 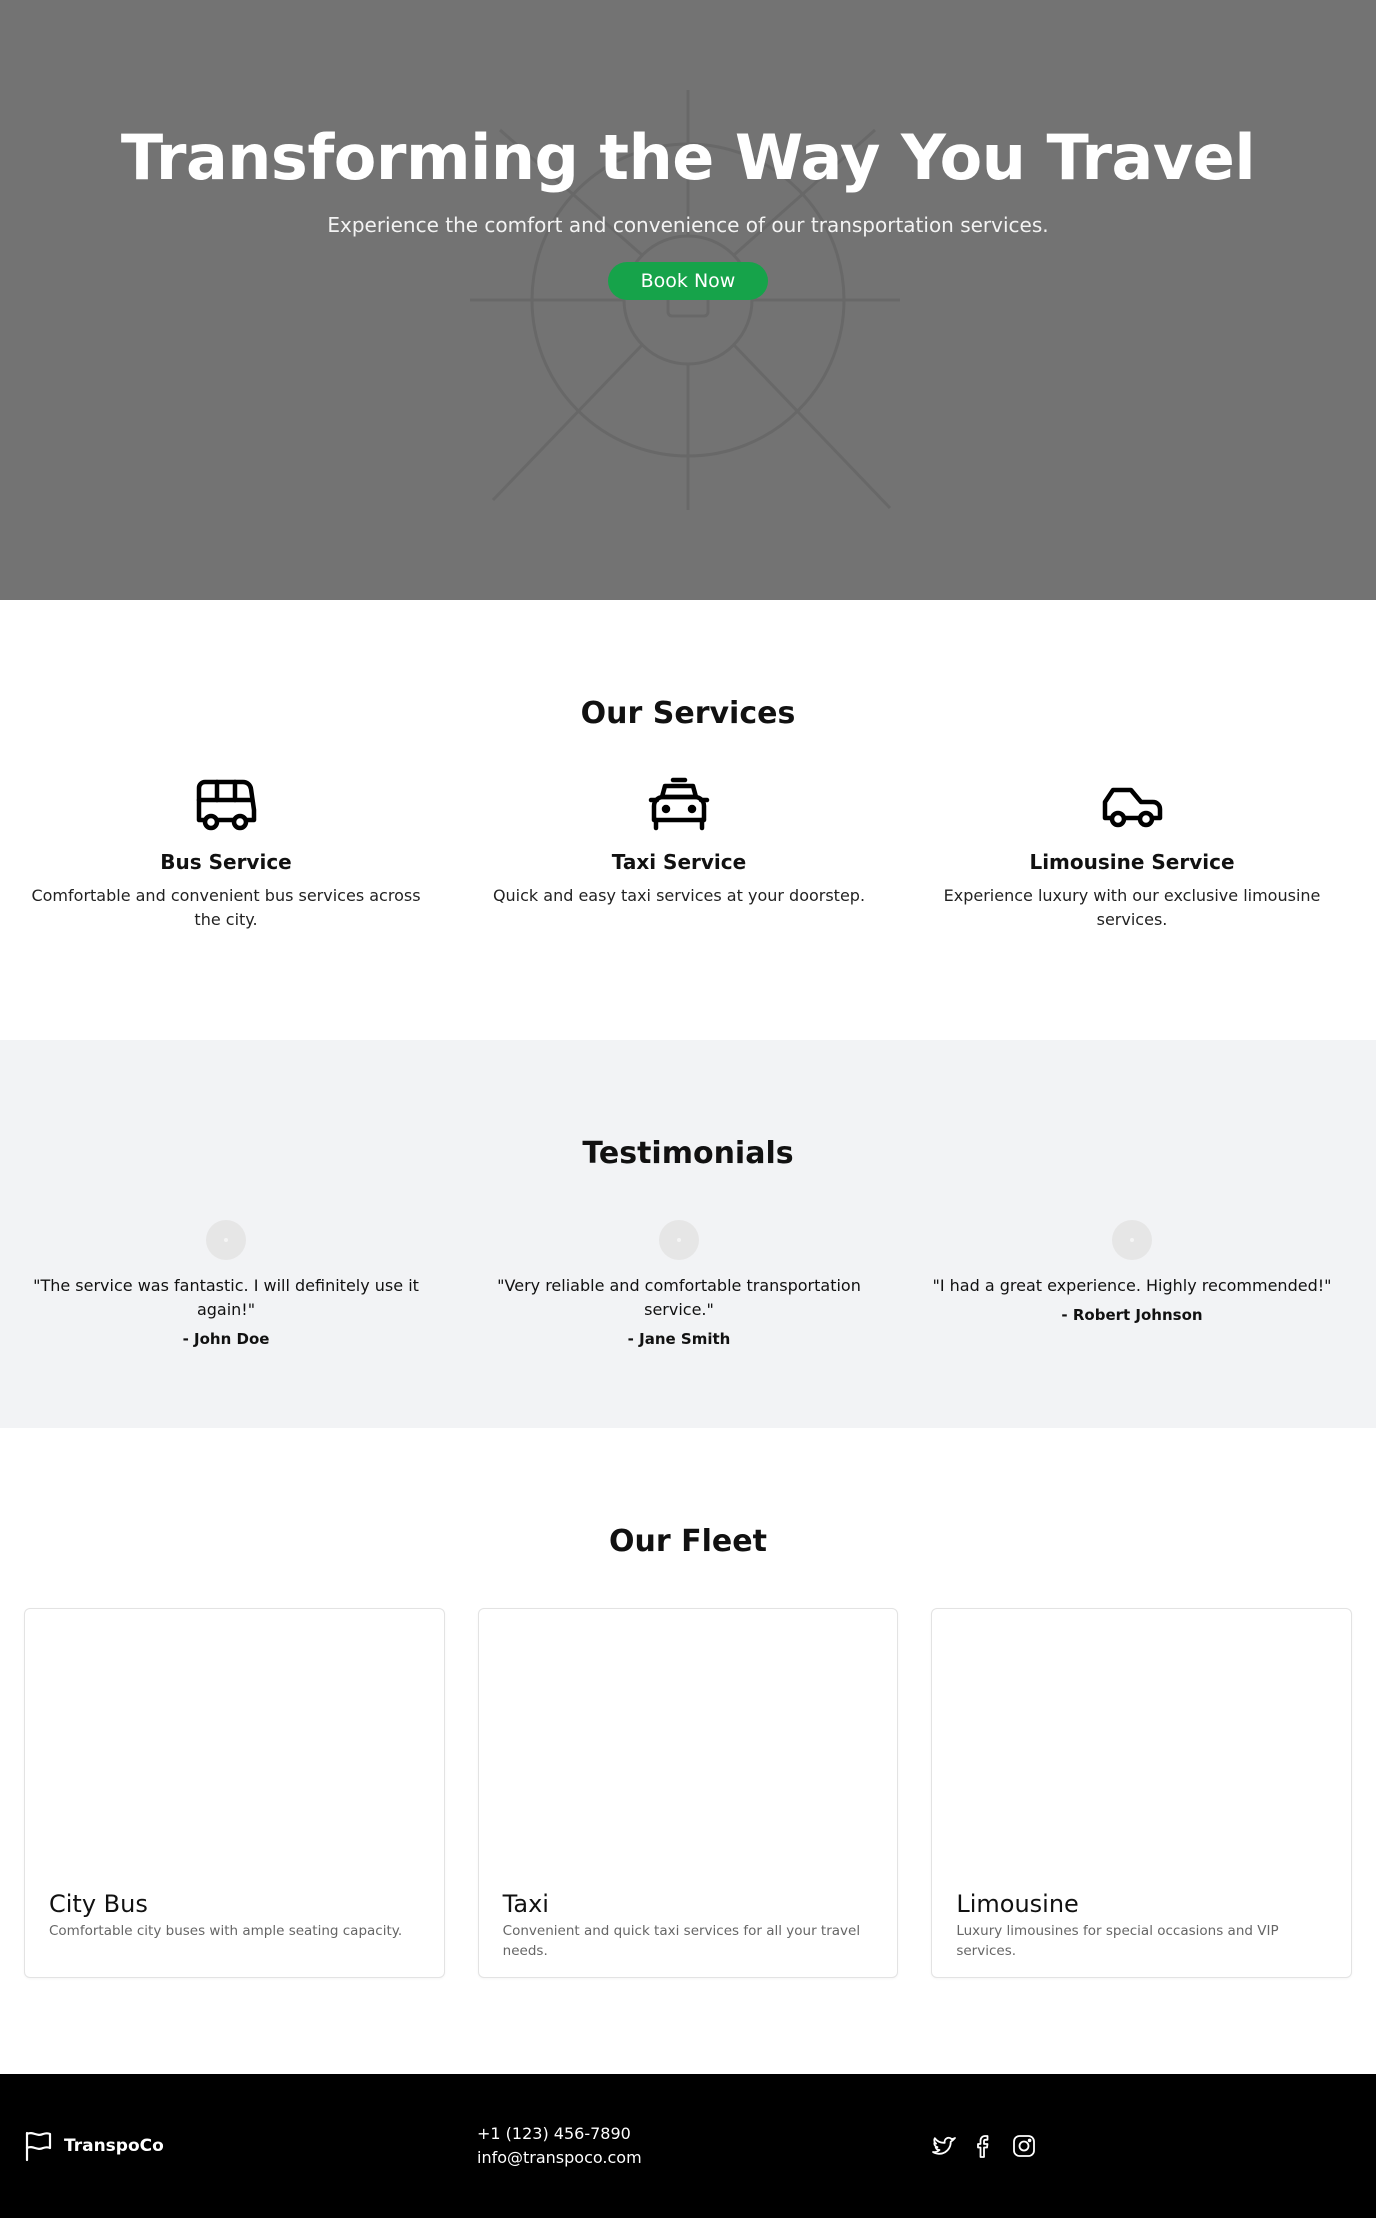 I want to click on instagram-icon, so click(x=1024, y=2146).